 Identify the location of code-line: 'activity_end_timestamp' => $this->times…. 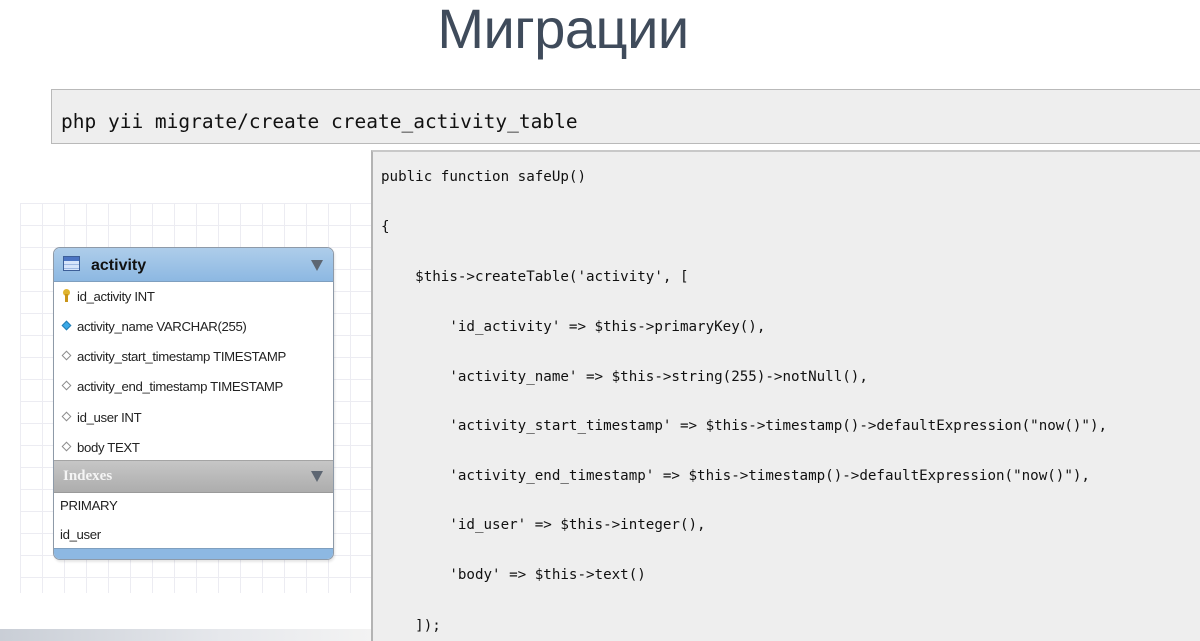
(735, 476).